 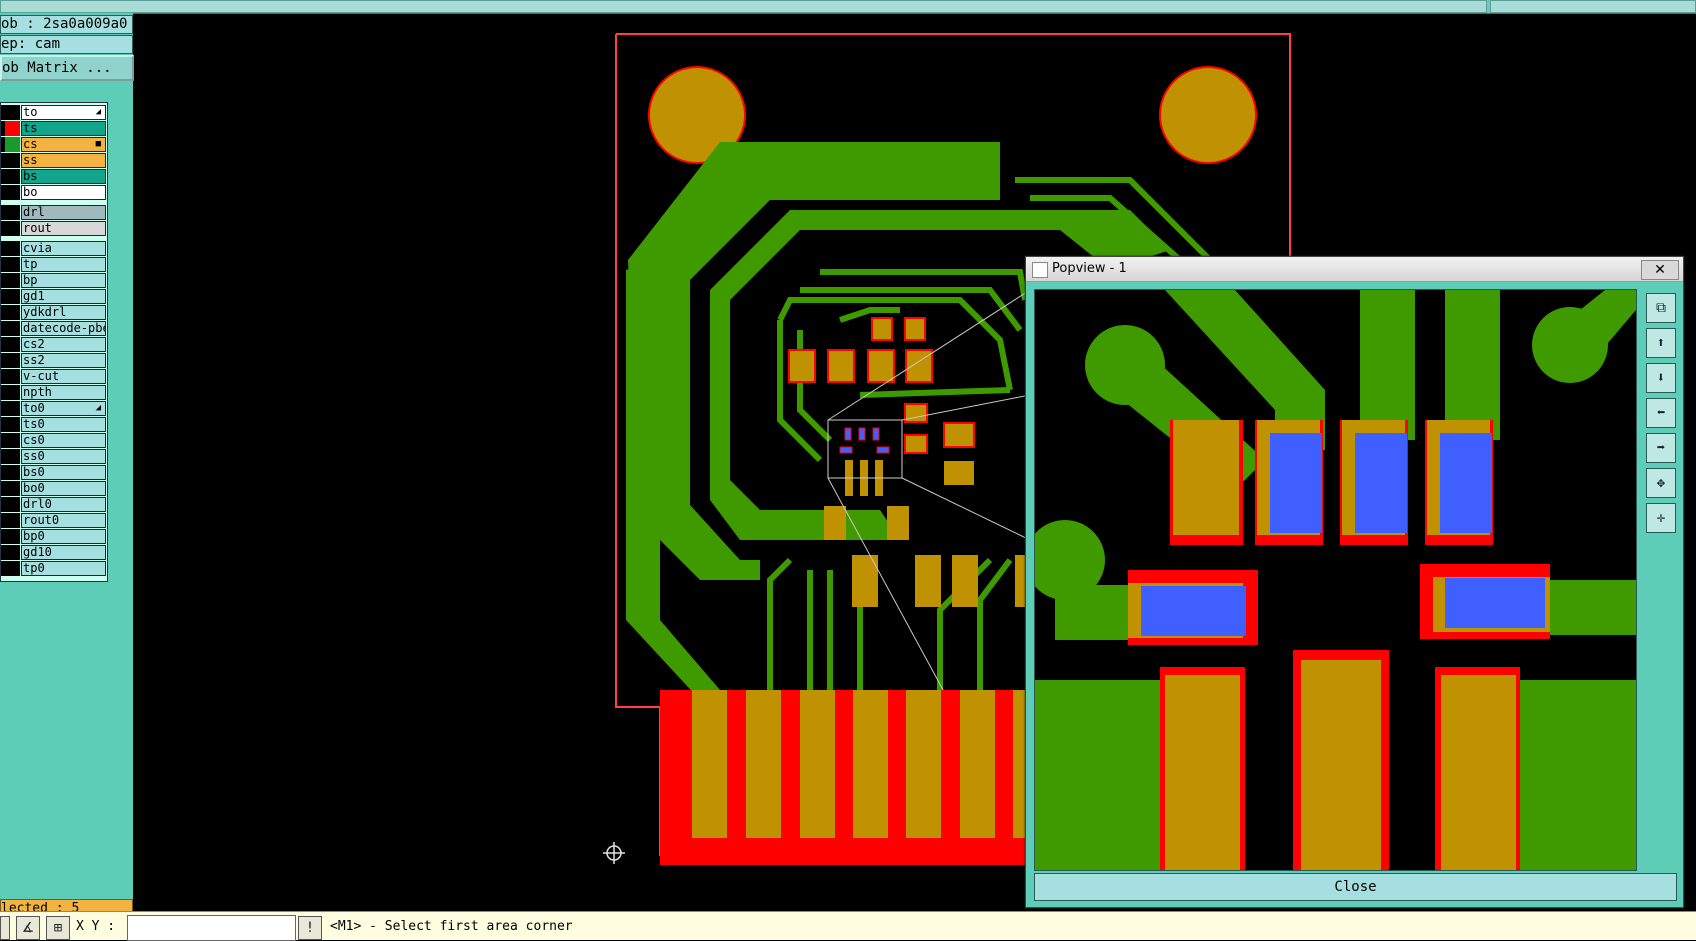 I want to click on layer-name: bp, so click(x=63, y=280).